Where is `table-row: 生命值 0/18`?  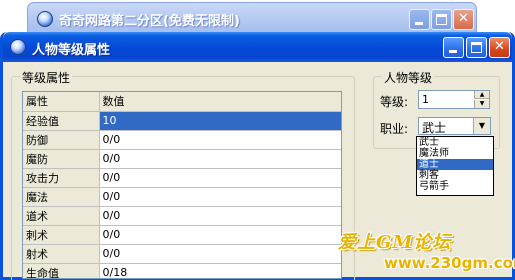
table-row: 生命值 0/18 is located at coordinates (182, 270).